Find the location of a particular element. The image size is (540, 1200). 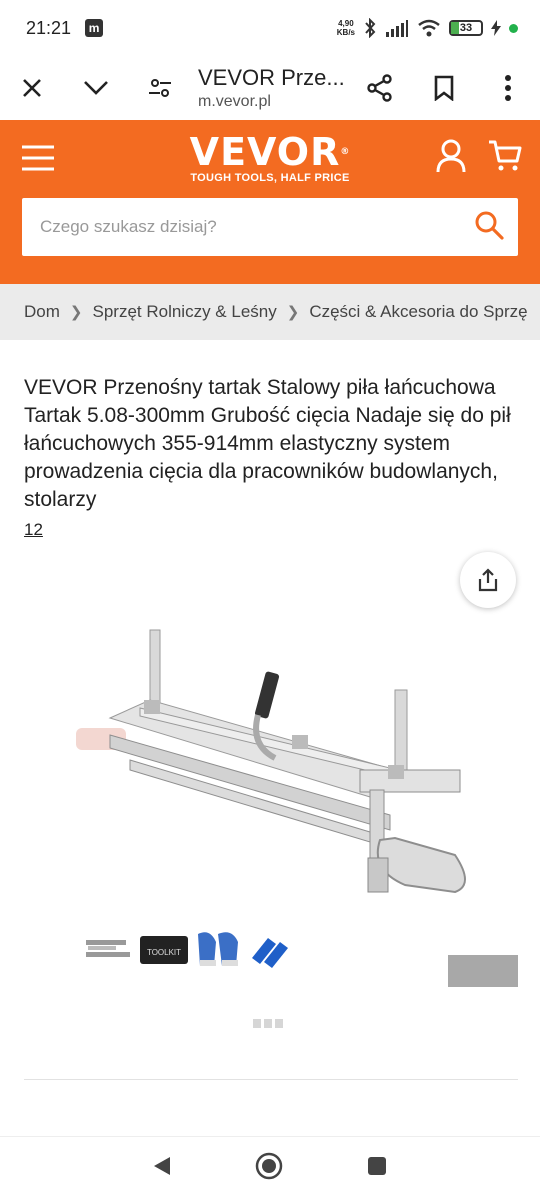

privacy-dot-icon is located at coordinates (513, 28).